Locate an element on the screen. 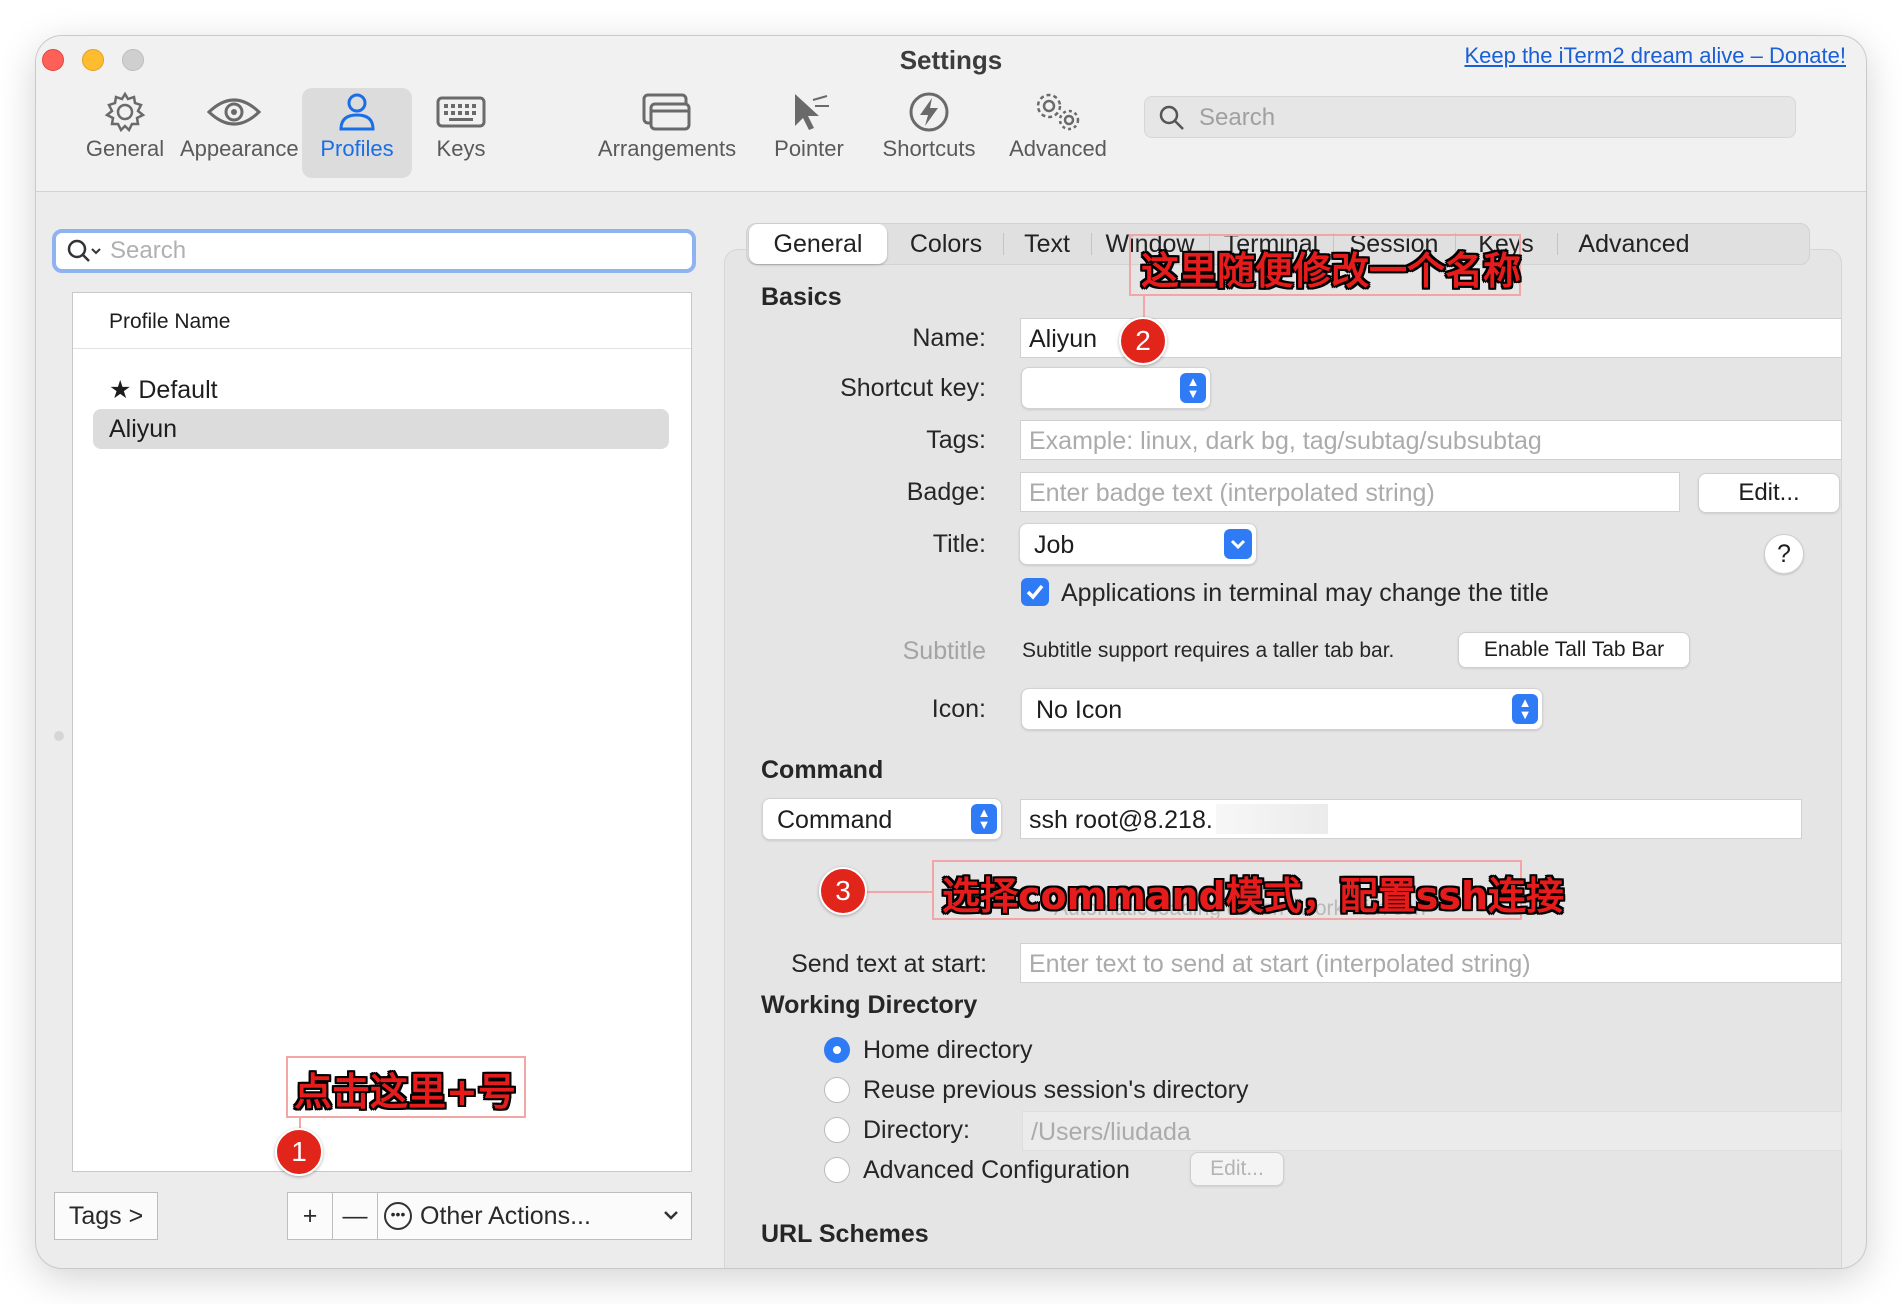 The width and height of the screenshot is (1902, 1304). send-text-label: Send text at start: is located at coordinates (889, 964).